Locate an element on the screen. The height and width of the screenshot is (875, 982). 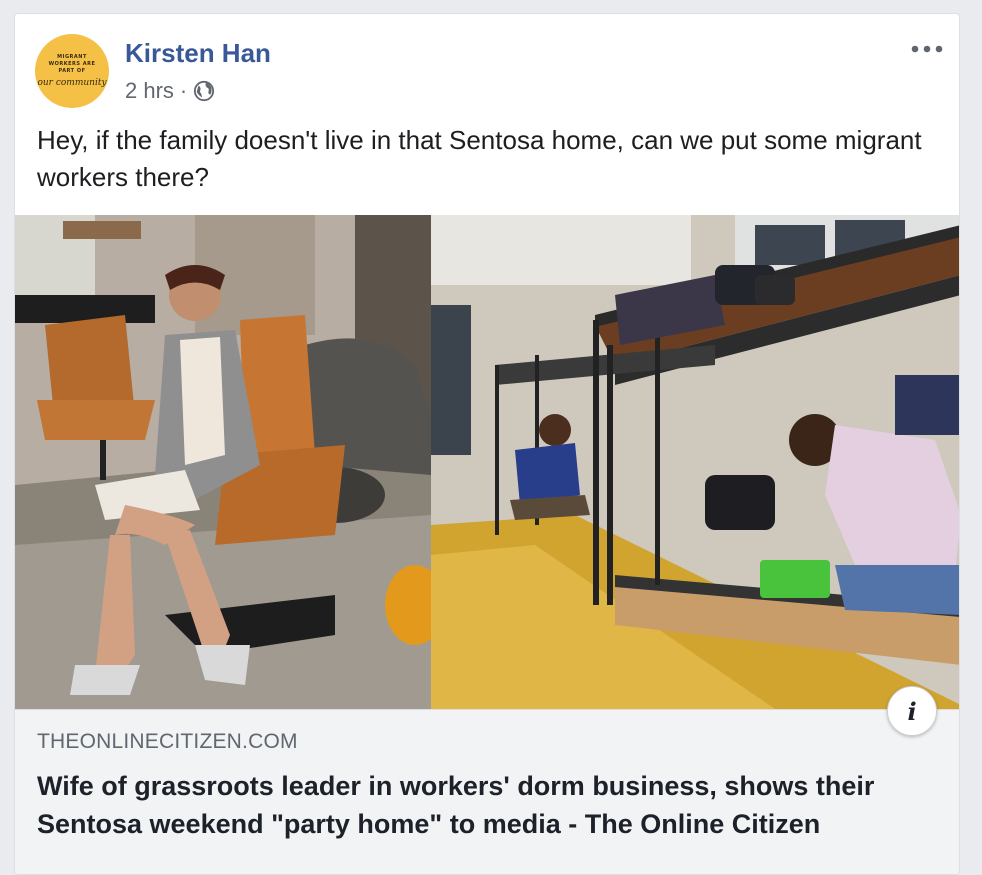
post-meta: 2 hrs · is located at coordinates (170, 91).